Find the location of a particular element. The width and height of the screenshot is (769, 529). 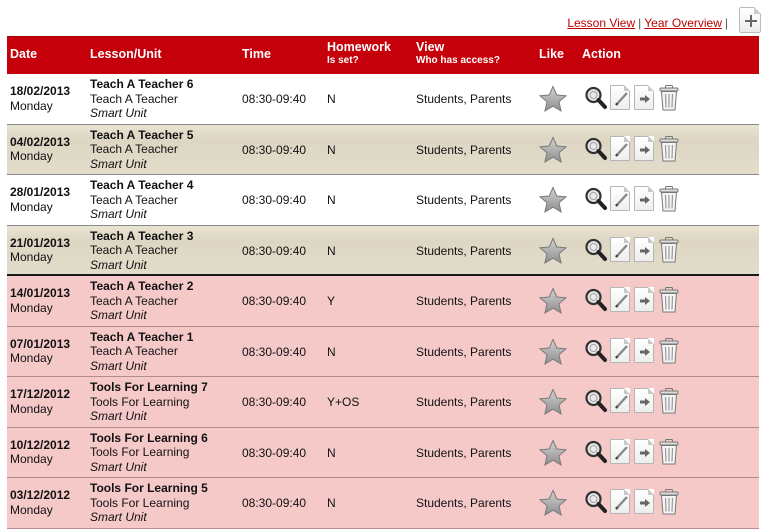

lesson-view-link: Lesson View is located at coordinates (601, 23).